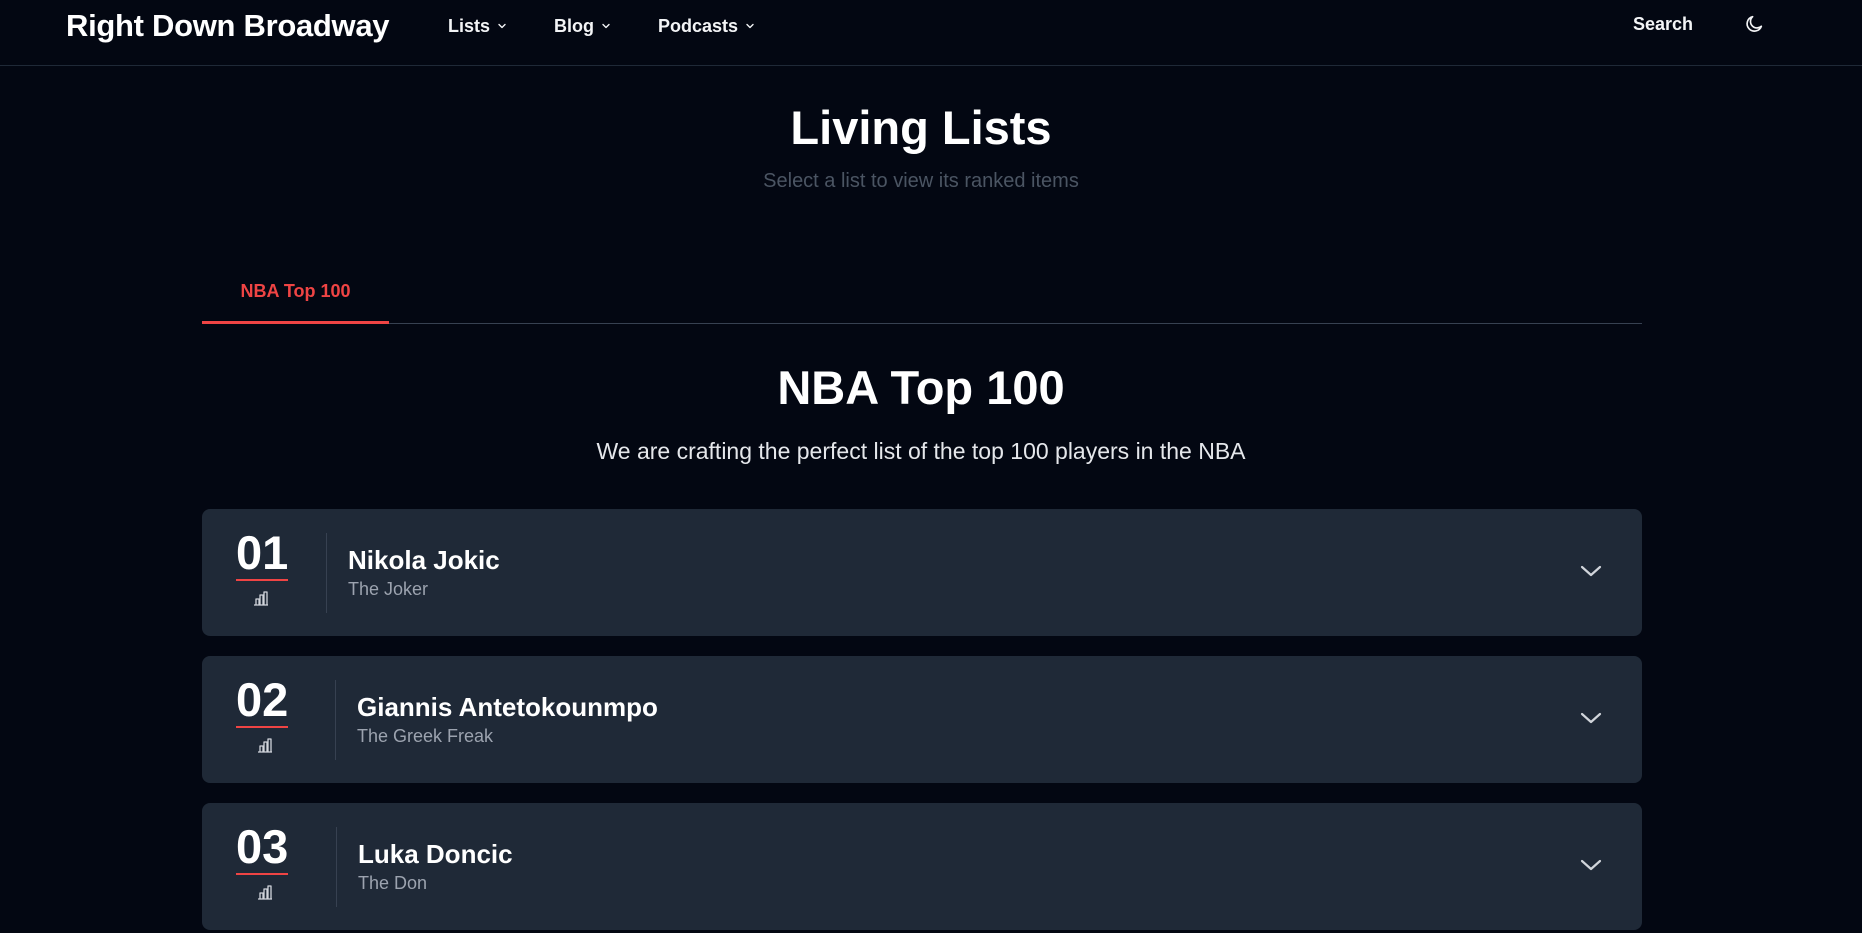  Describe the element at coordinates (424, 560) in the screenshot. I see `player-name: Nikola Jokic` at that location.